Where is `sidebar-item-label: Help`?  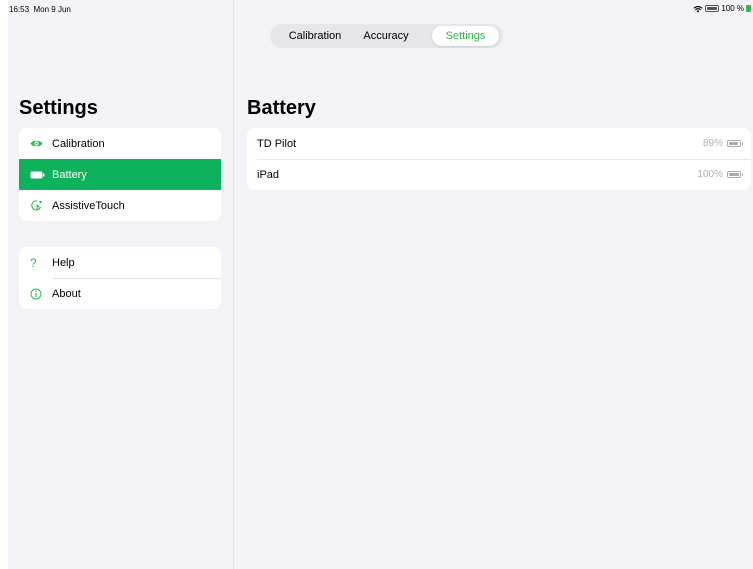 sidebar-item-label: Help is located at coordinates (63, 262).